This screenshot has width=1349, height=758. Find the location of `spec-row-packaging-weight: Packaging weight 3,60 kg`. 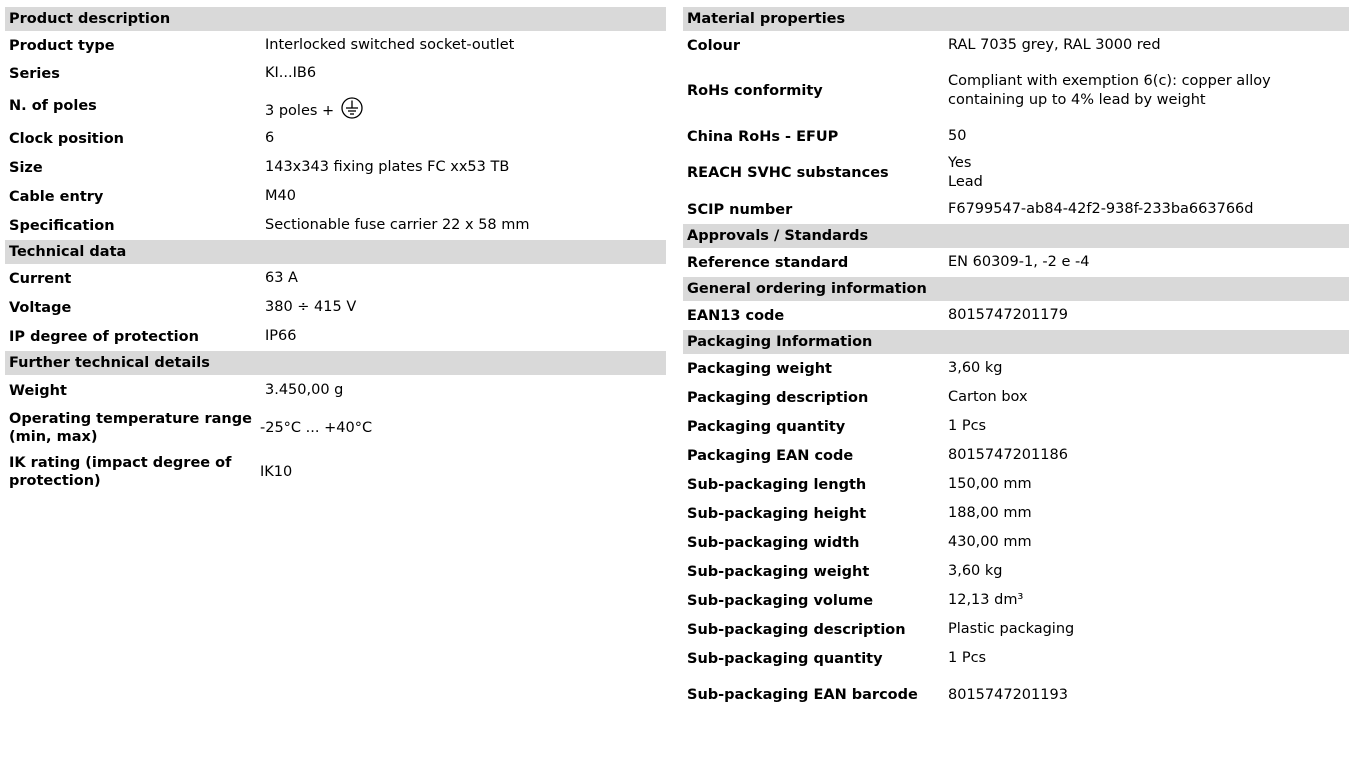

spec-row-packaging-weight: Packaging weight 3,60 kg is located at coordinates (1016, 368).